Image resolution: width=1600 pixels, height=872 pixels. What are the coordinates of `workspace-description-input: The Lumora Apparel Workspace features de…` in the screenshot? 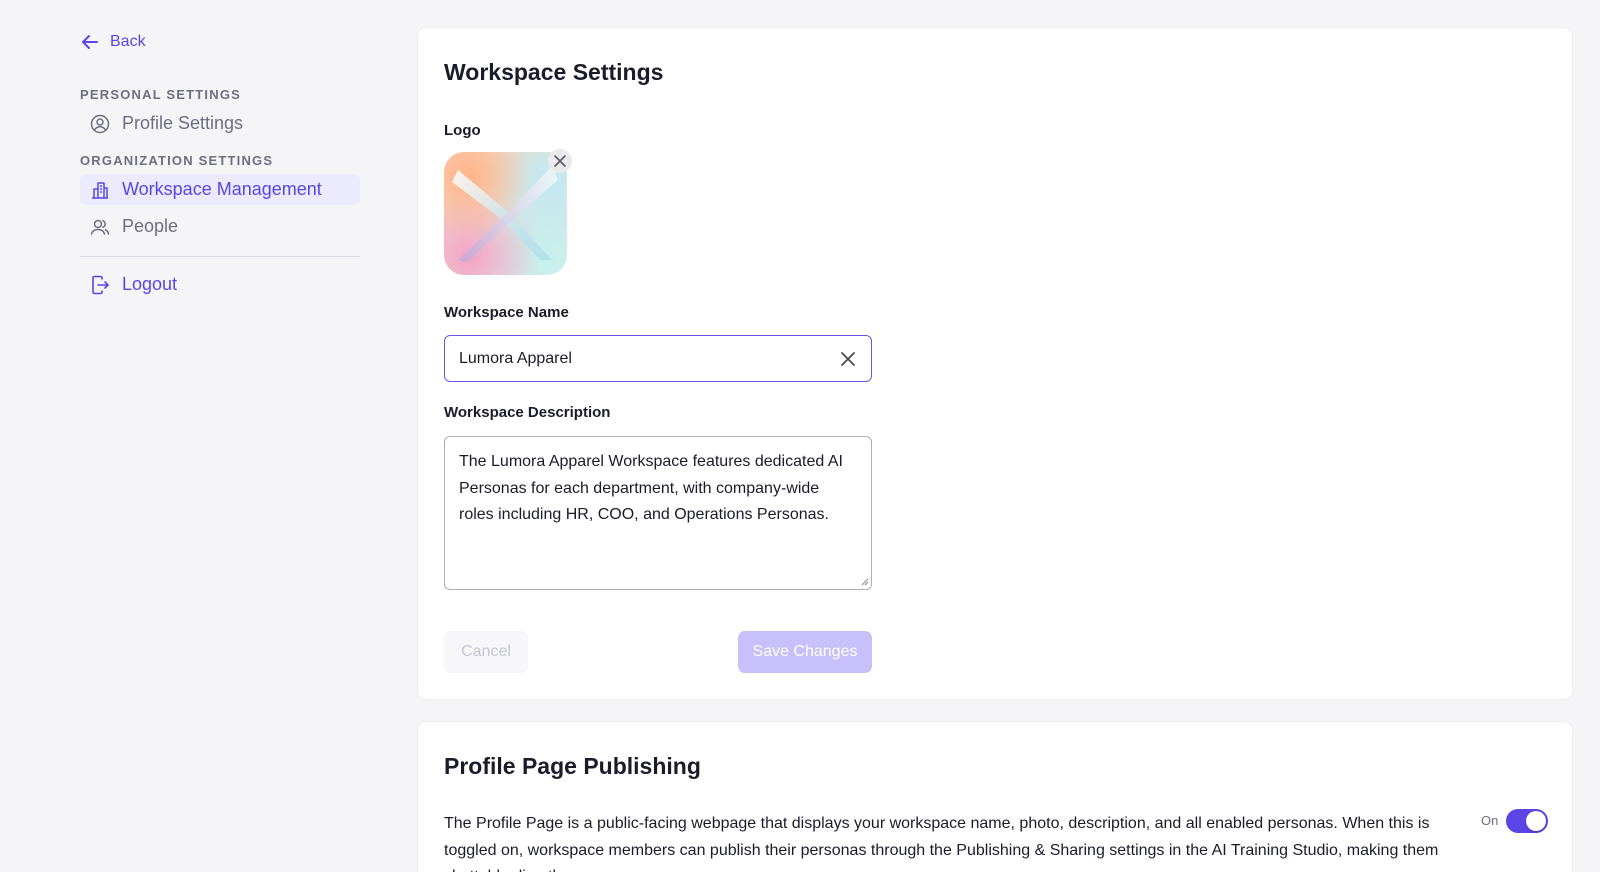 It's located at (658, 513).